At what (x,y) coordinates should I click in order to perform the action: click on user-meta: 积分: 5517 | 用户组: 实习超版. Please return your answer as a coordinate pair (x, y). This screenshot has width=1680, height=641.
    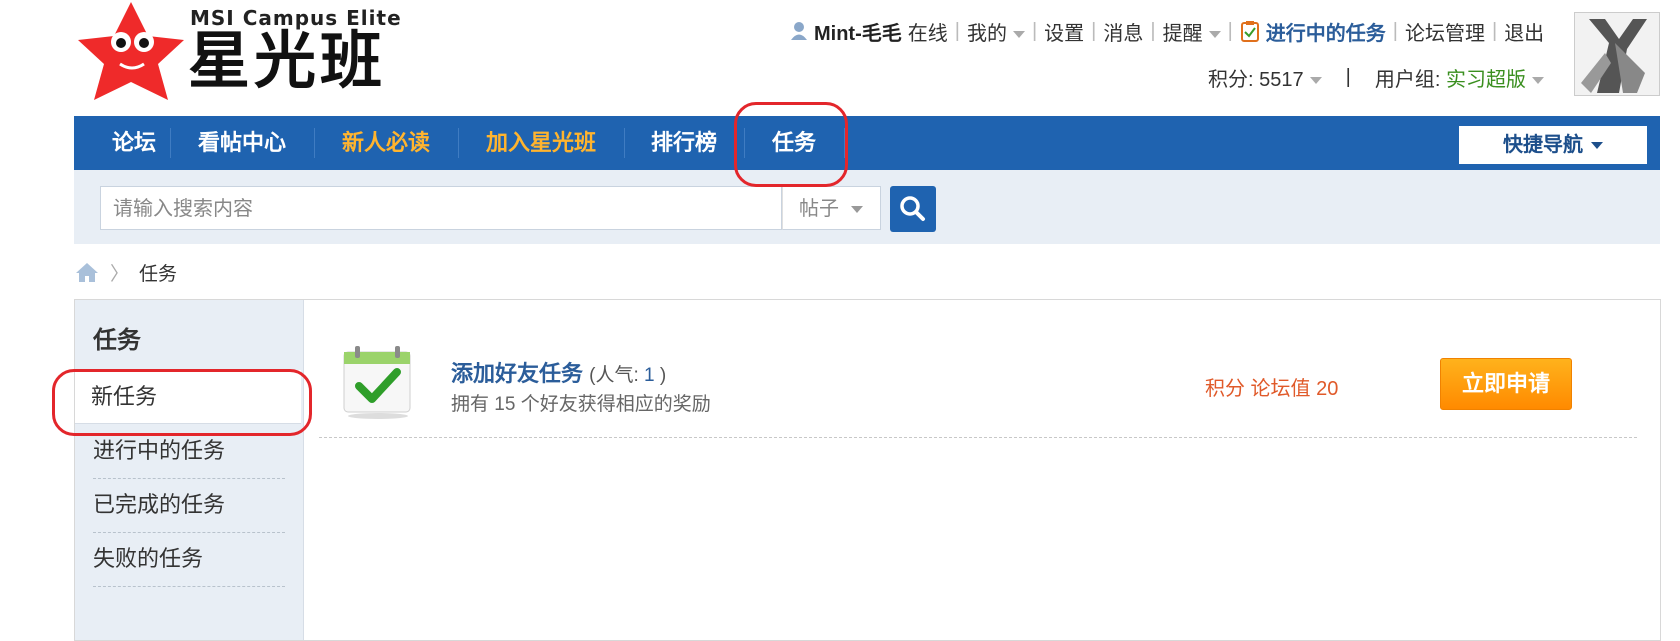
    Looking at the image, I should click on (1376, 77).